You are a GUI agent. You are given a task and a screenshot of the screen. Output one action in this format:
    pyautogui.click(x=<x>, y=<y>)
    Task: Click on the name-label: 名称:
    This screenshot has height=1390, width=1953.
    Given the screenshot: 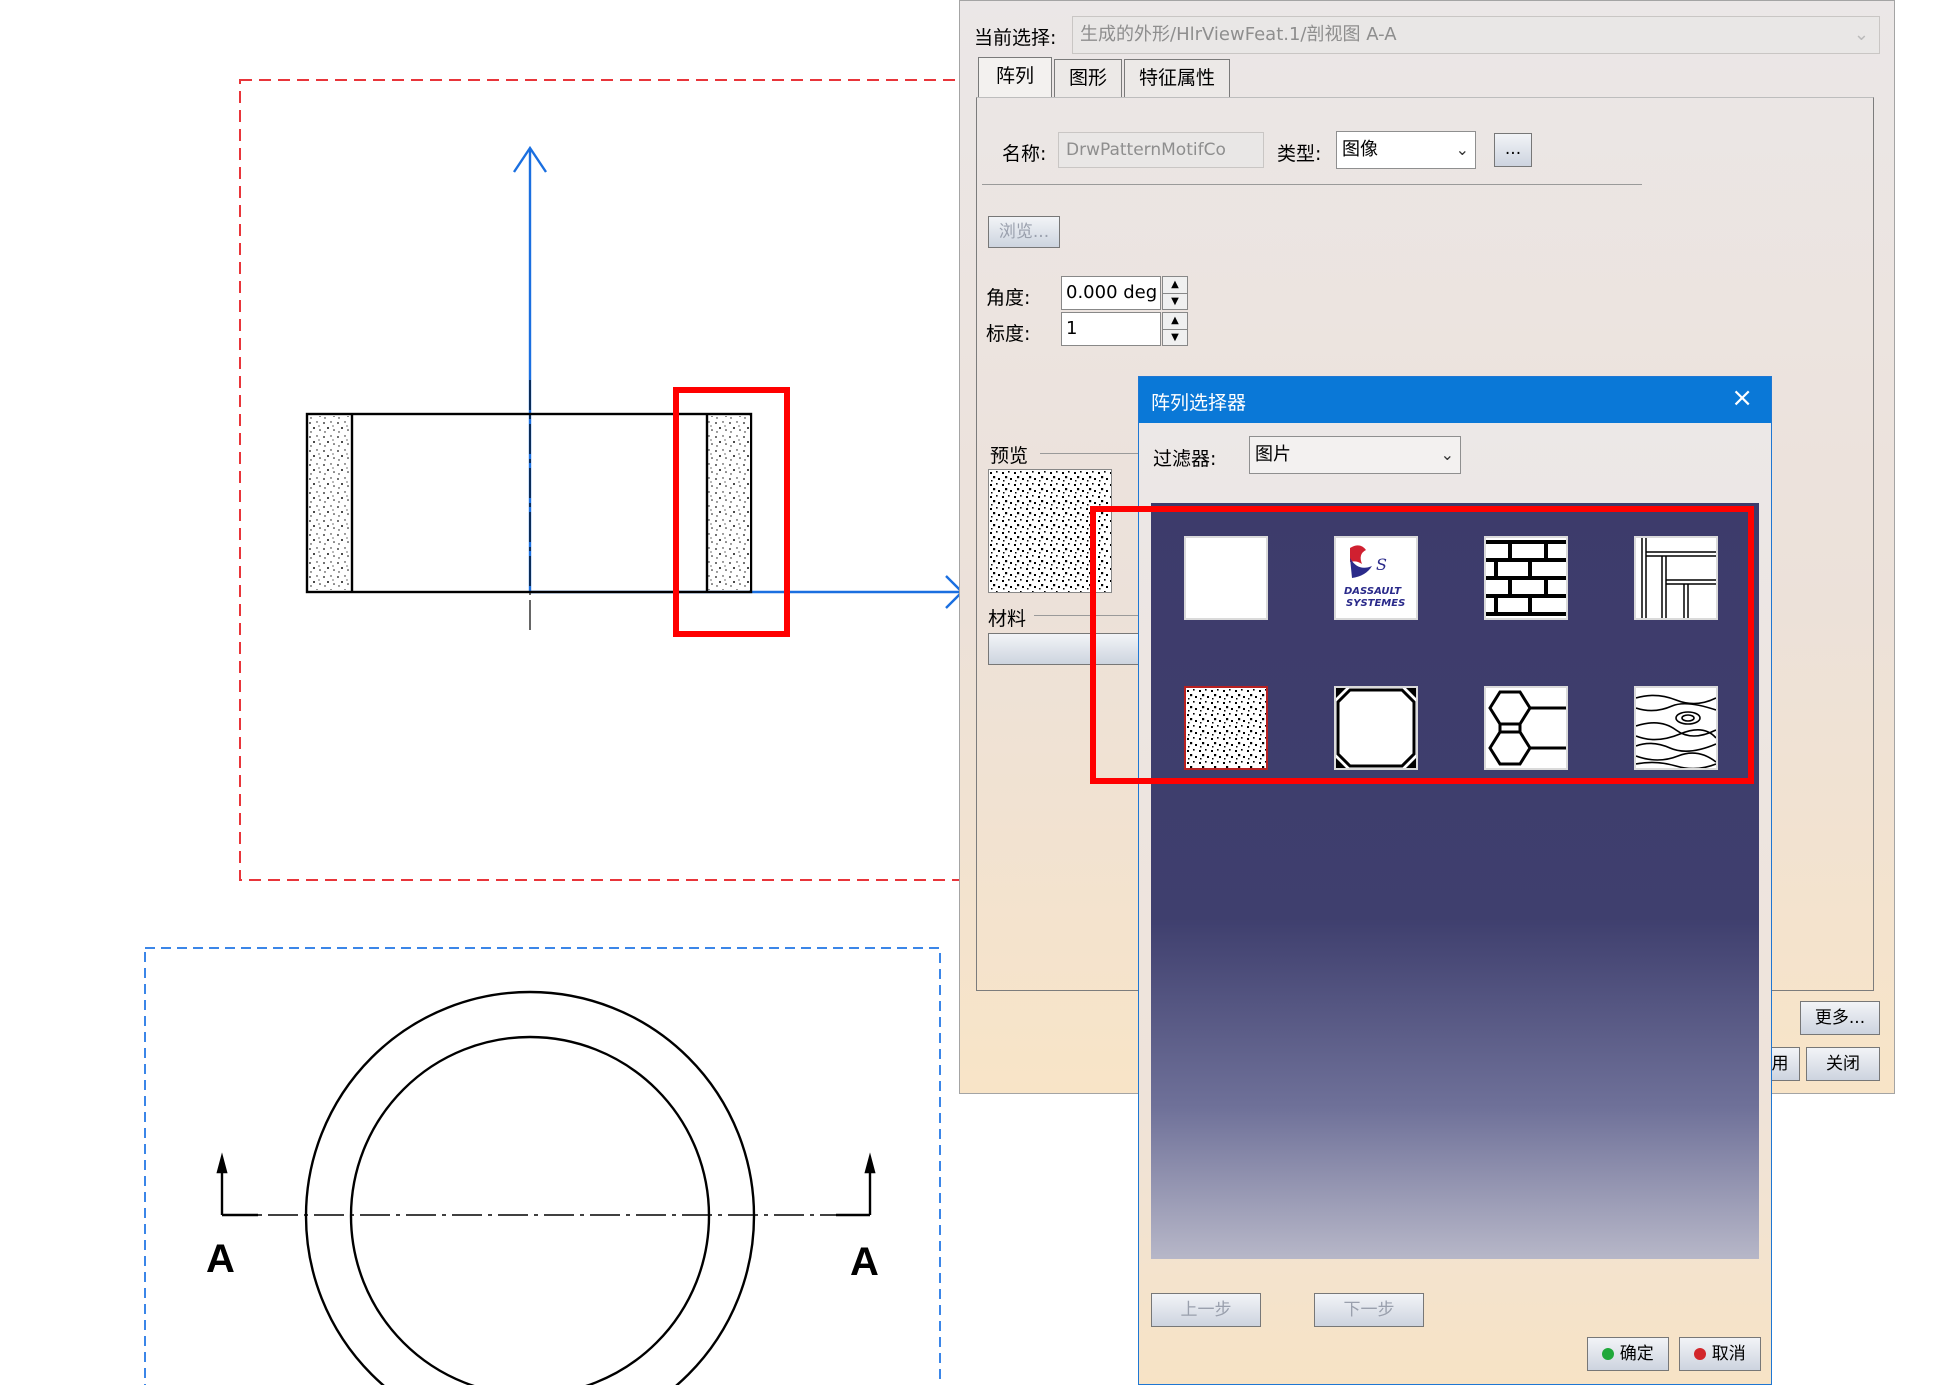 What is the action you would take?
    pyautogui.click(x=1024, y=154)
    